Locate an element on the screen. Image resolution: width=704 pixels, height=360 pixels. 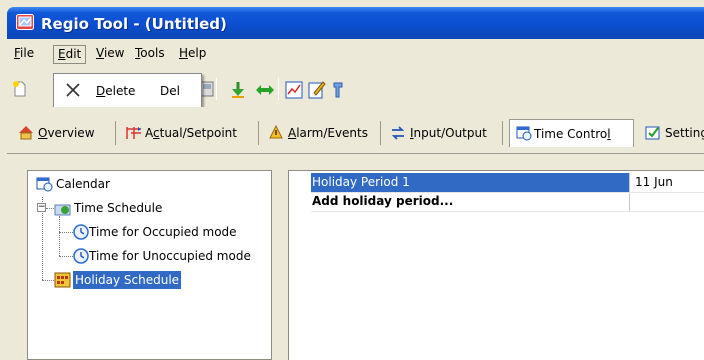
menu-tools: Tools is located at coordinates (150, 54).